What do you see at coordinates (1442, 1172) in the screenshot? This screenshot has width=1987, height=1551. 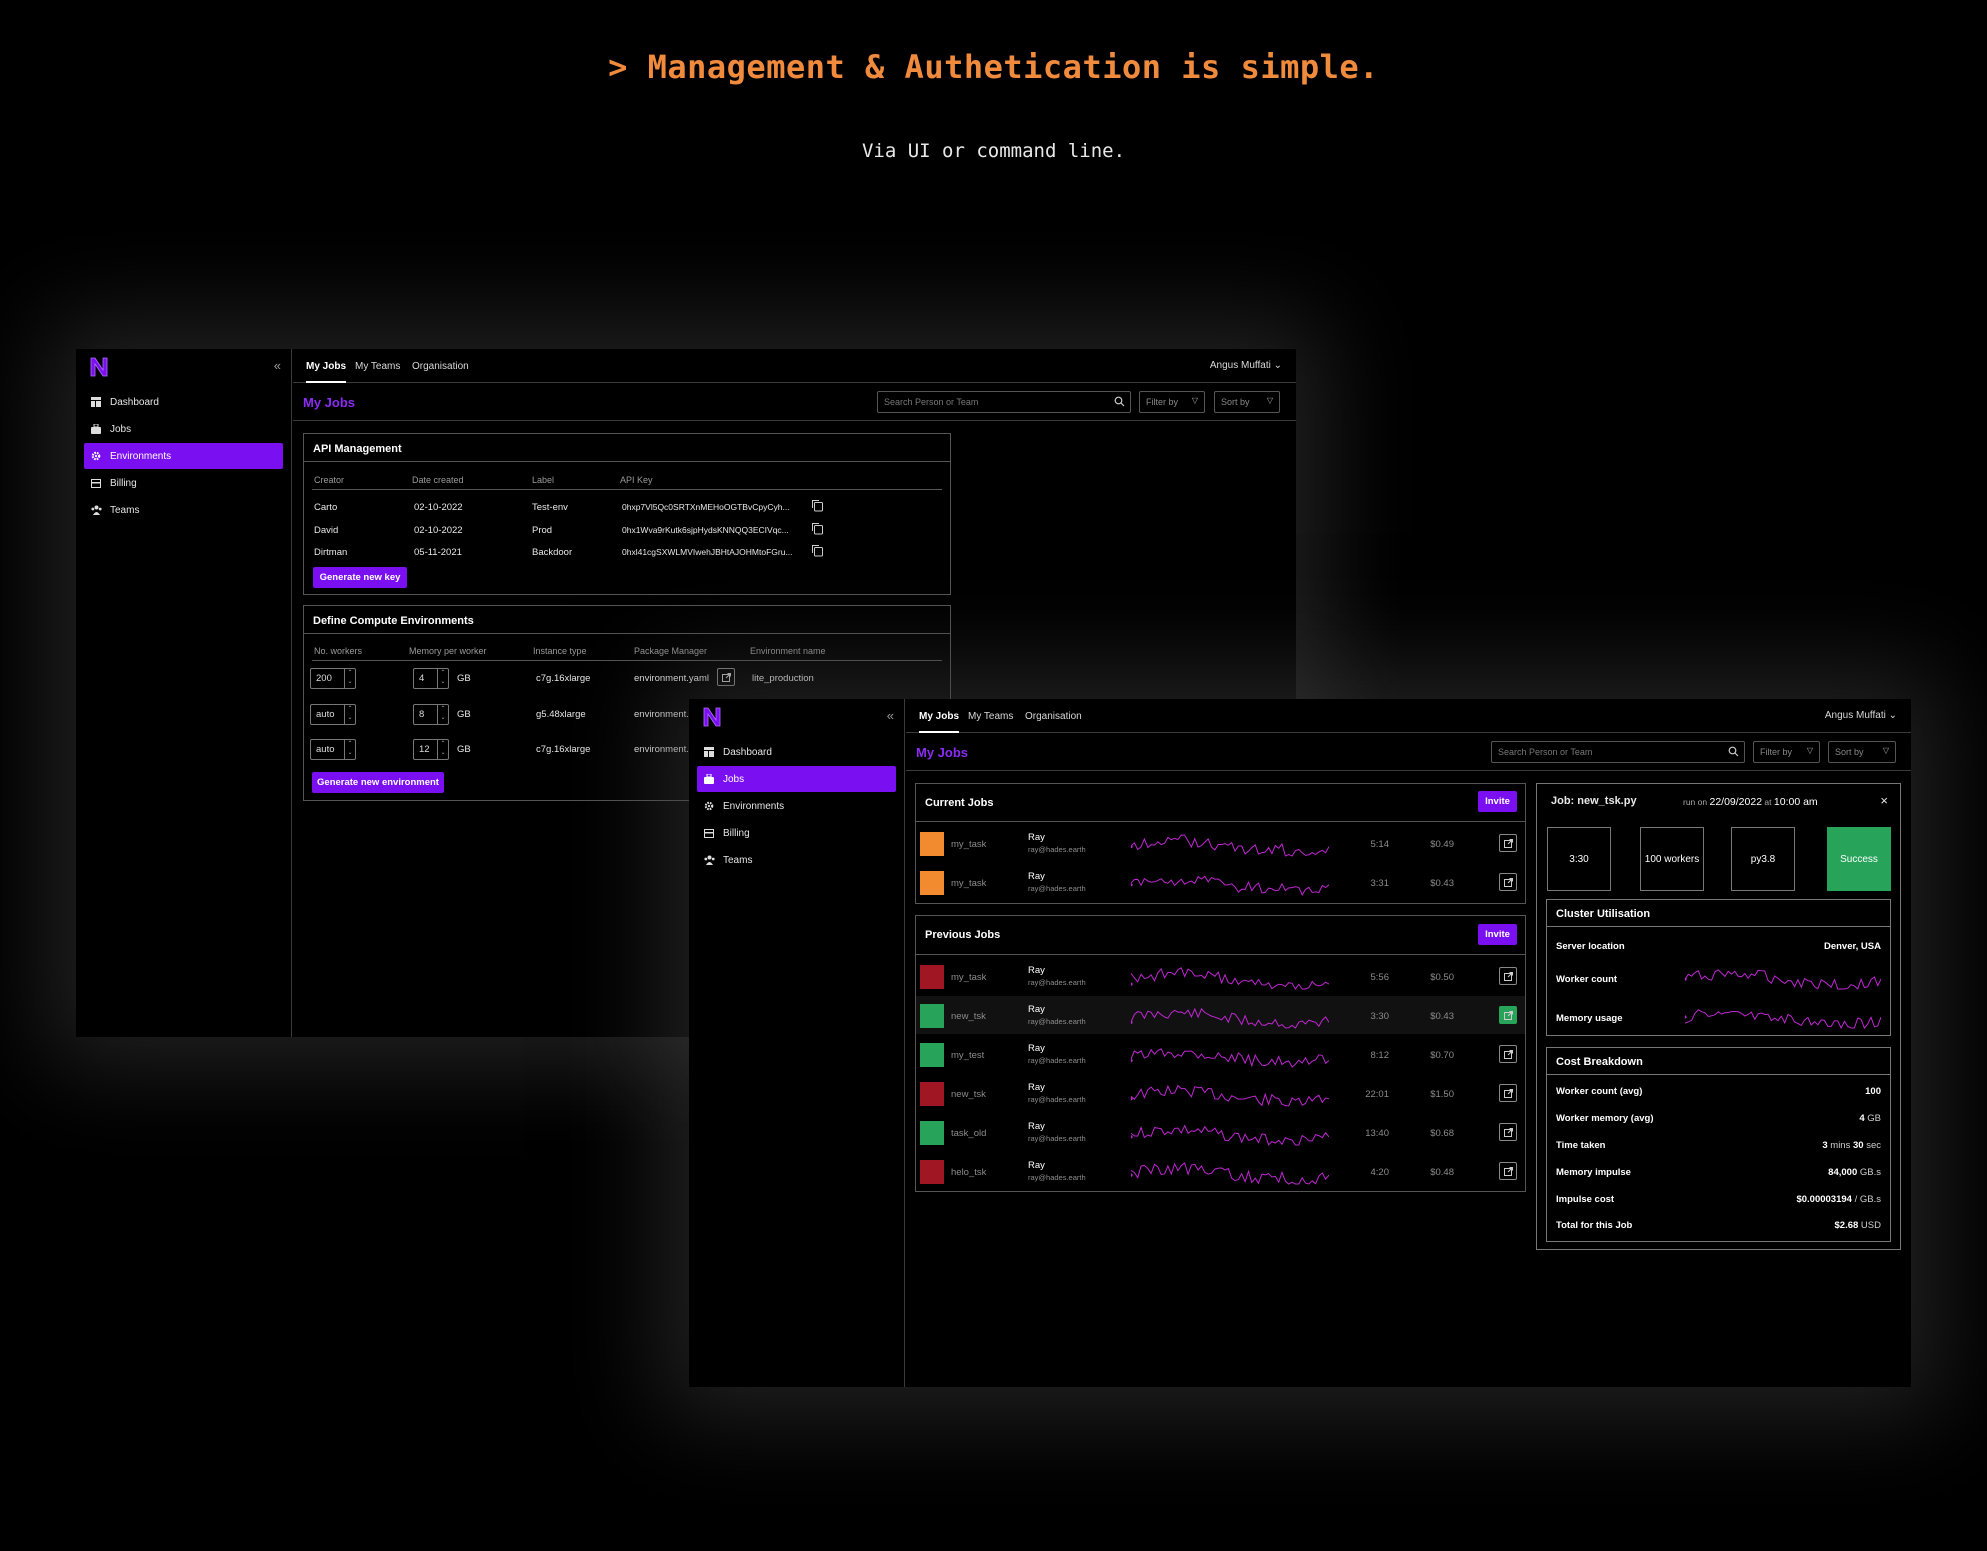 I see `job-cost: $0.48` at bounding box center [1442, 1172].